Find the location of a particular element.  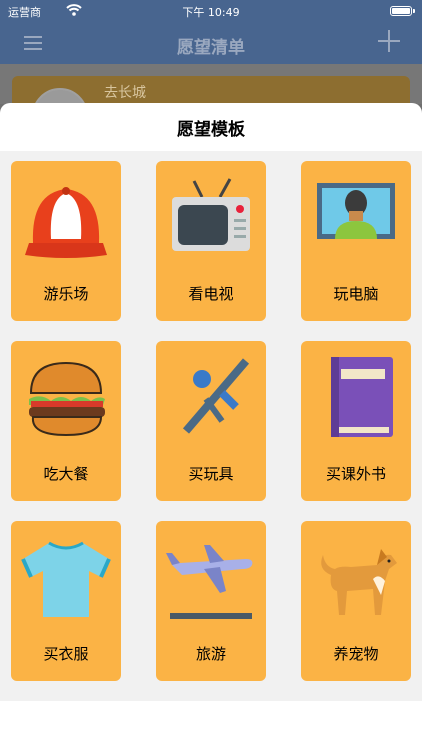

template-keep-pet: 养宠物 is located at coordinates (356, 601).